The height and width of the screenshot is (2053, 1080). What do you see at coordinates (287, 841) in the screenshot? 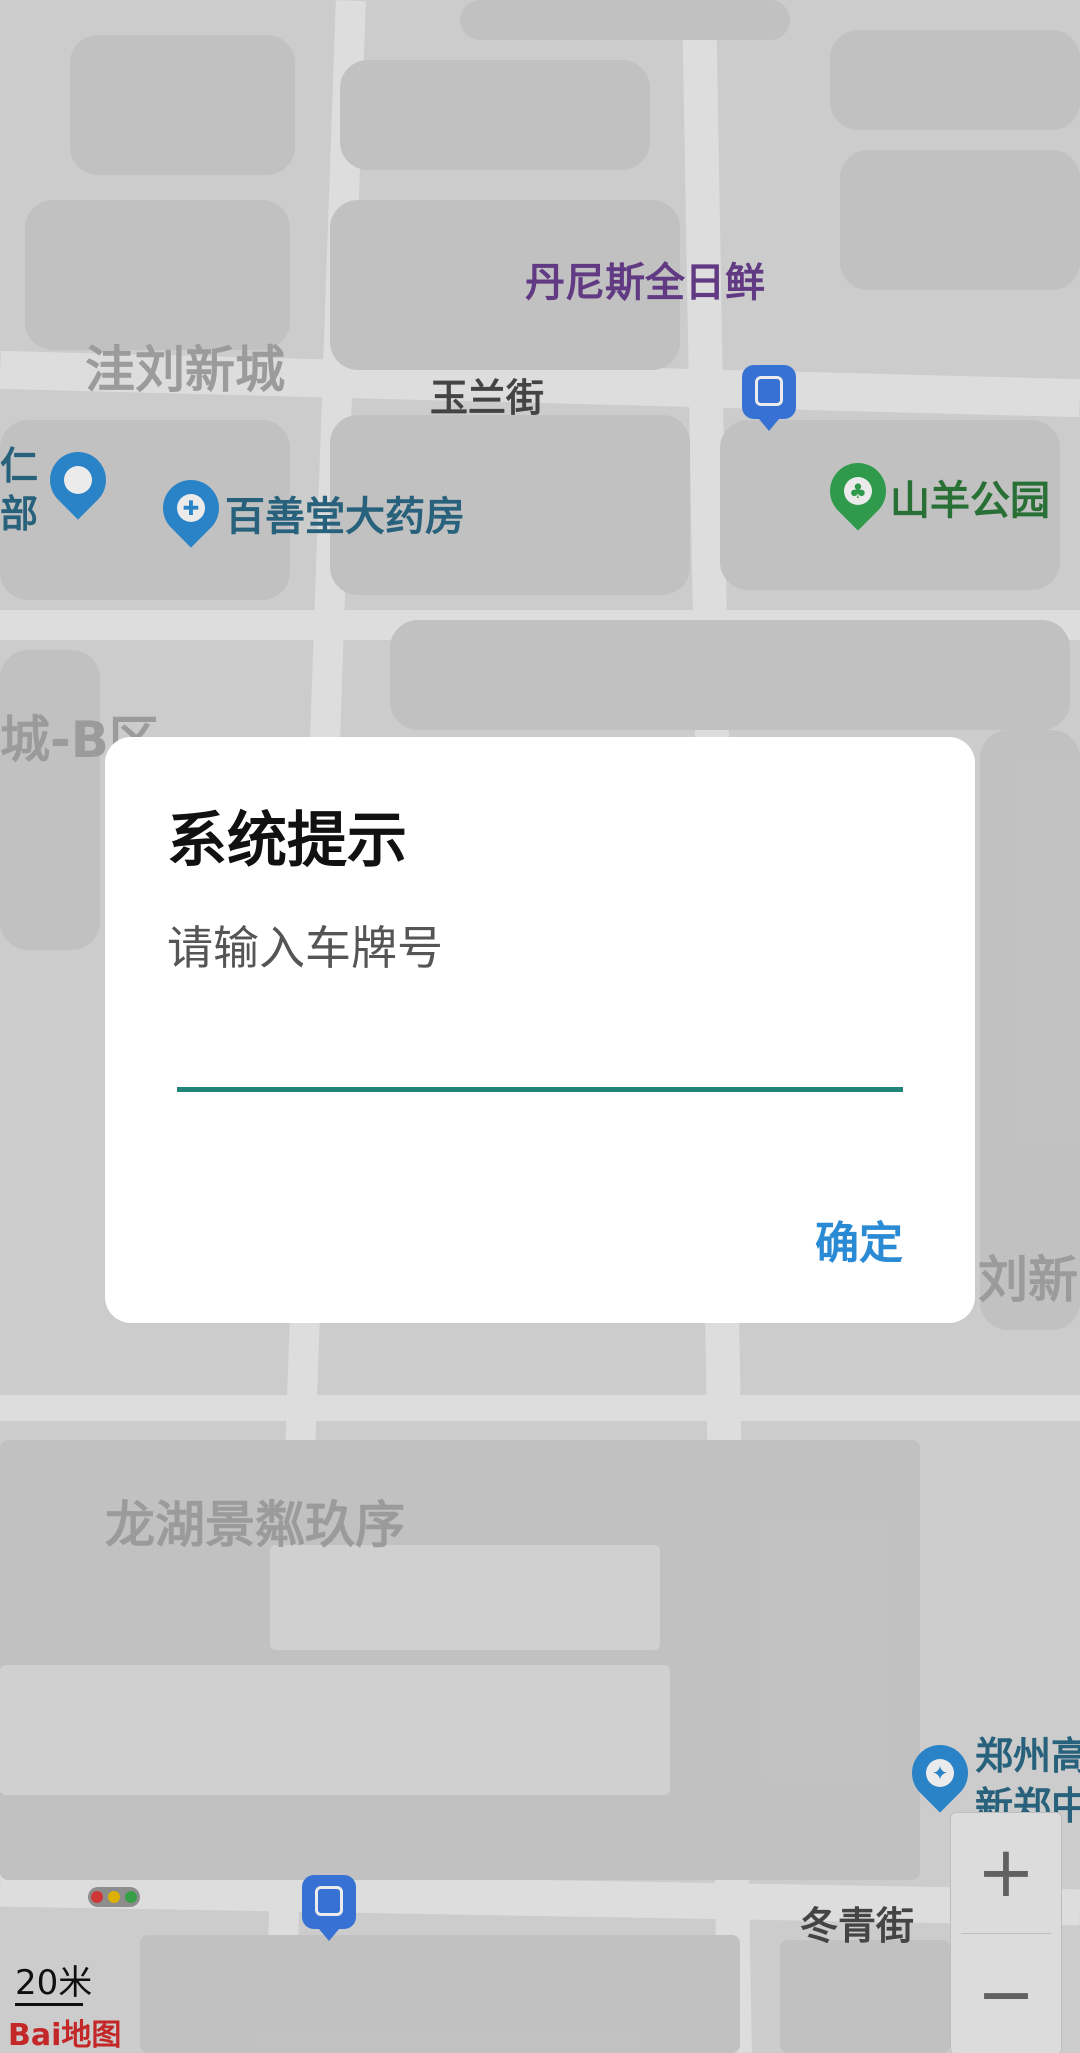
I see `dialog-title: 系统提示` at bounding box center [287, 841].